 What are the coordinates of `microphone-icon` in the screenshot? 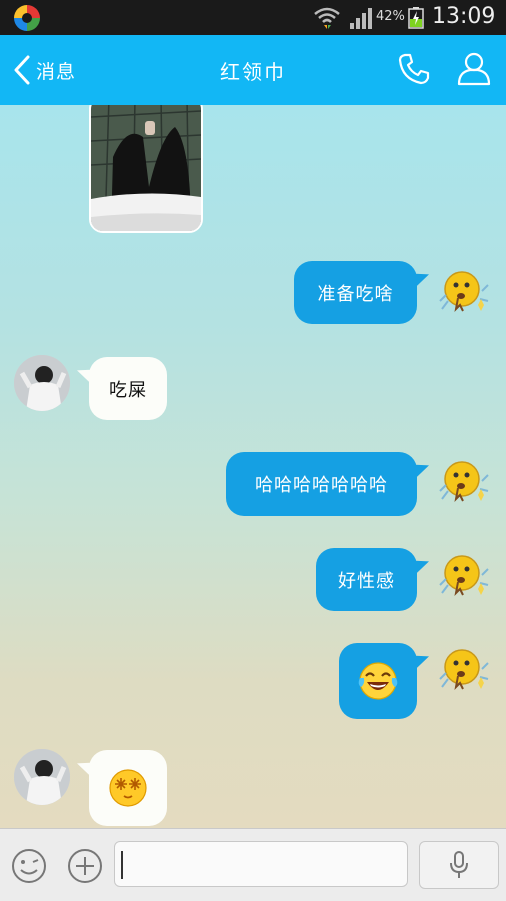 It's located at (459, 864).